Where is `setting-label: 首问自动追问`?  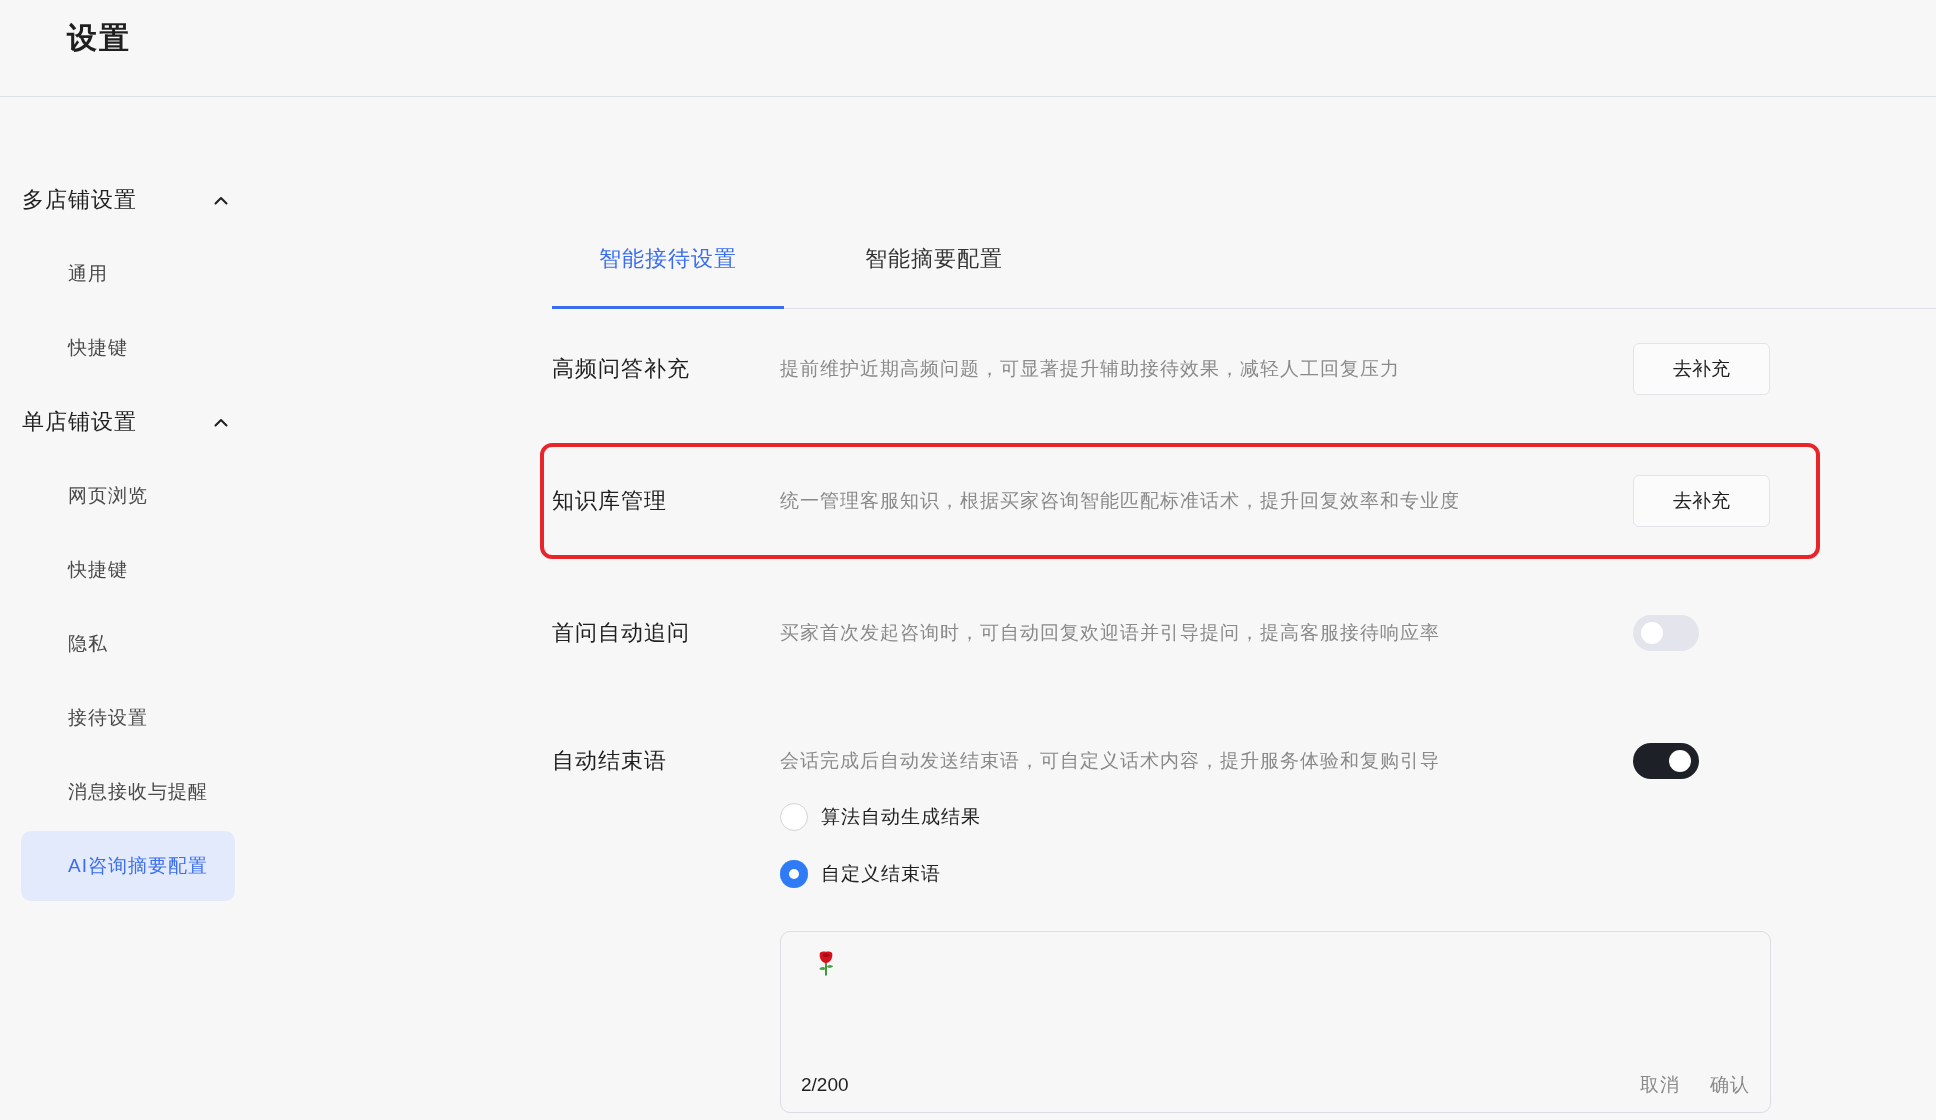
setting-label: 首问自动追问 is located at coordinates (621, 633).